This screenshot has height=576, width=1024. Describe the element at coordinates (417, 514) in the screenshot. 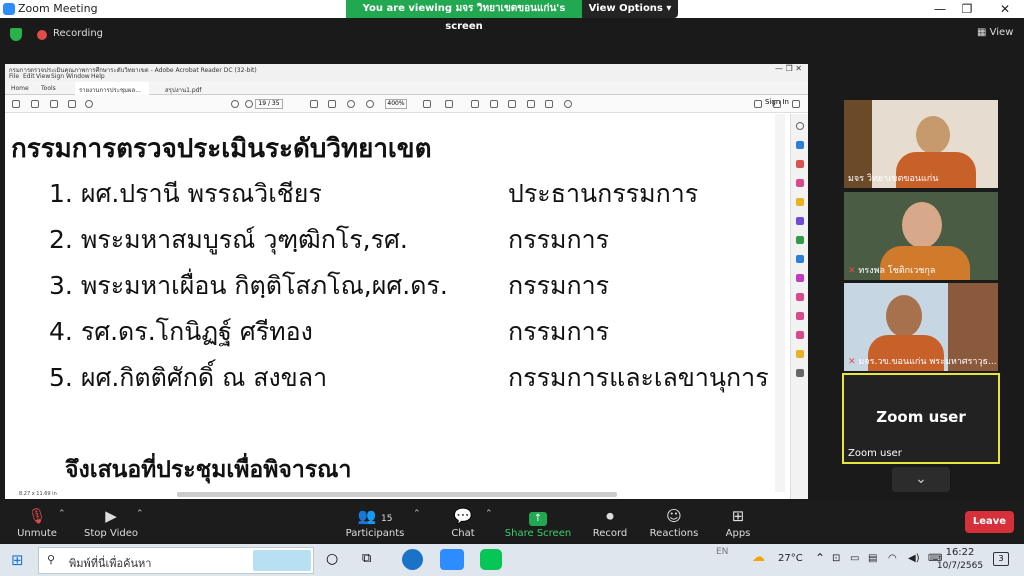

I see `participants-options-caret: ⌃` at that location.